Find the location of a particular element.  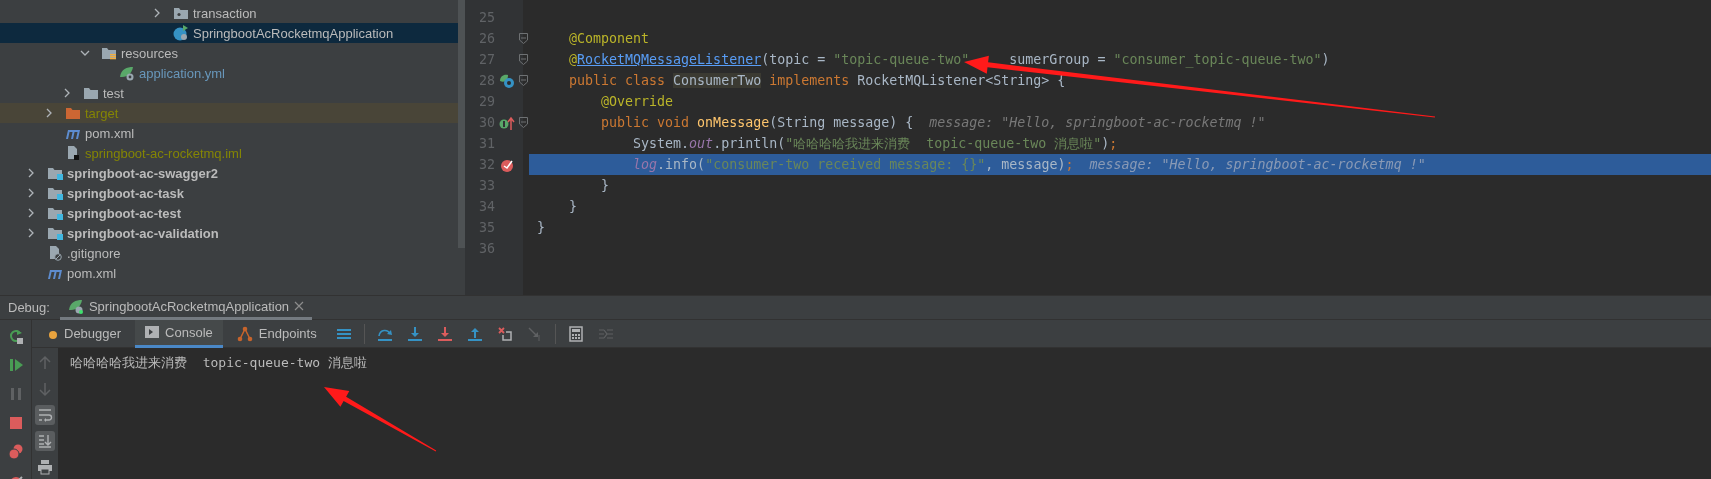

step-out-icon is located at coordinates (474, 333).